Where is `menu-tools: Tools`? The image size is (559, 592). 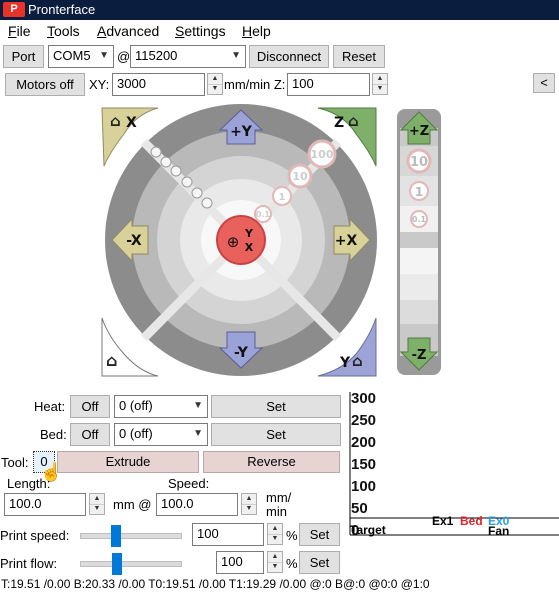
menu-tools: Tools is located at coordinates (63, 31).